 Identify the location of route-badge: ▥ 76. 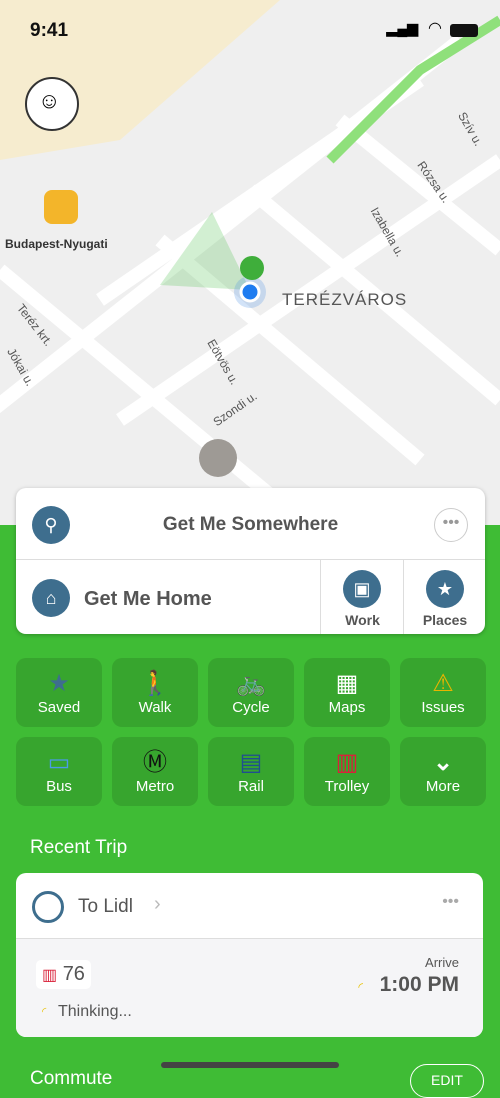
(63, 974).